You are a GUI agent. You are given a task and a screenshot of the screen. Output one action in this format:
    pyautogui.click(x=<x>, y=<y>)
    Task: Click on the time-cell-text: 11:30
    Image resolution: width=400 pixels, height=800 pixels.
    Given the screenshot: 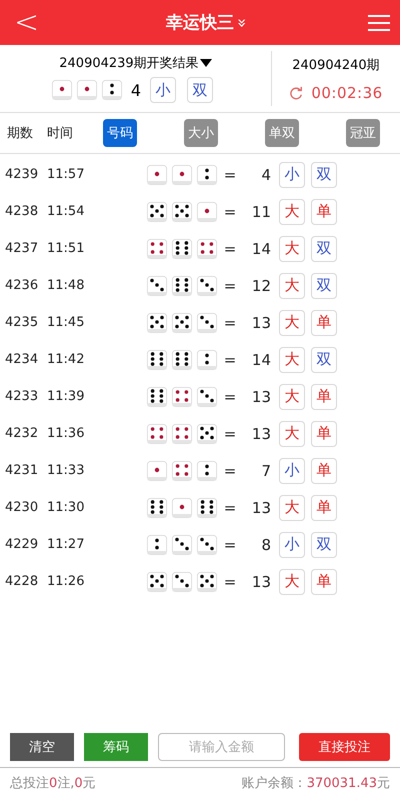 What is the action you would take?
    pyautogui.click(x=66, y=507)
    